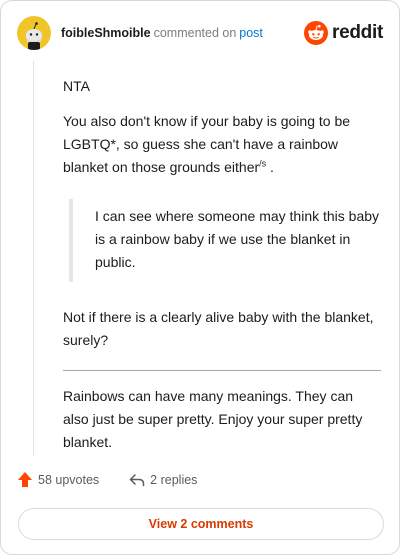 This screenshot has height=555, width=400. What do you see at coordinates (174, 479) in the screenshot?
I see `reply-count: 2 replies` at bounding box center [174, 479].